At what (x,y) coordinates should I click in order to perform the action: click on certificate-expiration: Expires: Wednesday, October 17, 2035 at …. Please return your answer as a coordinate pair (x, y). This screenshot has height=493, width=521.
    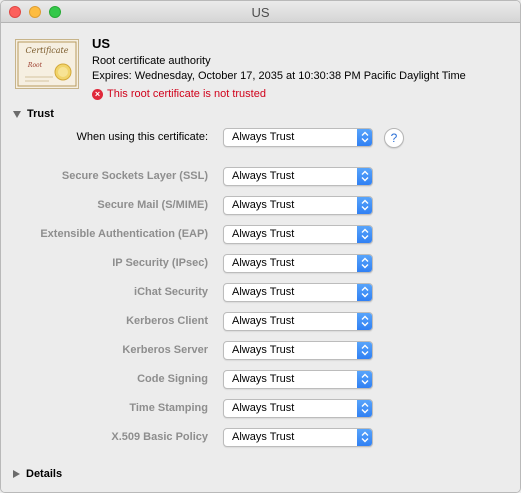
    Looking at the image, I should click on (279, 76).